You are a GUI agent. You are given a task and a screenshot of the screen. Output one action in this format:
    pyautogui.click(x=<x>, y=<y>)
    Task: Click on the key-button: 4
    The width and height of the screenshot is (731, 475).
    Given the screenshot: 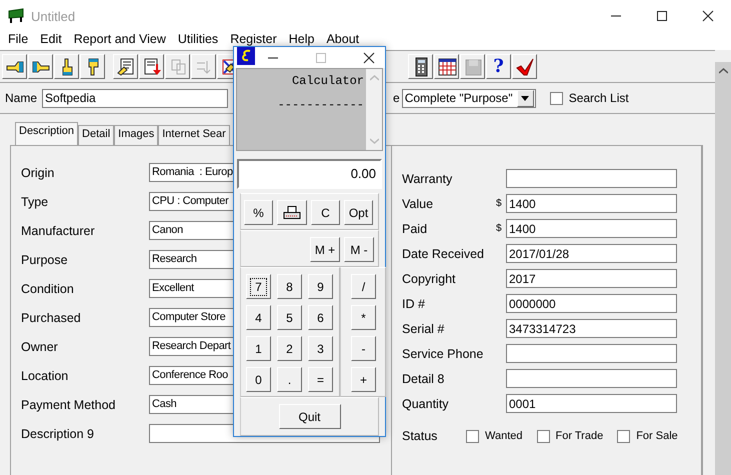 What is the action you would take?
    pyautogui.click(x=258, y=317)
    